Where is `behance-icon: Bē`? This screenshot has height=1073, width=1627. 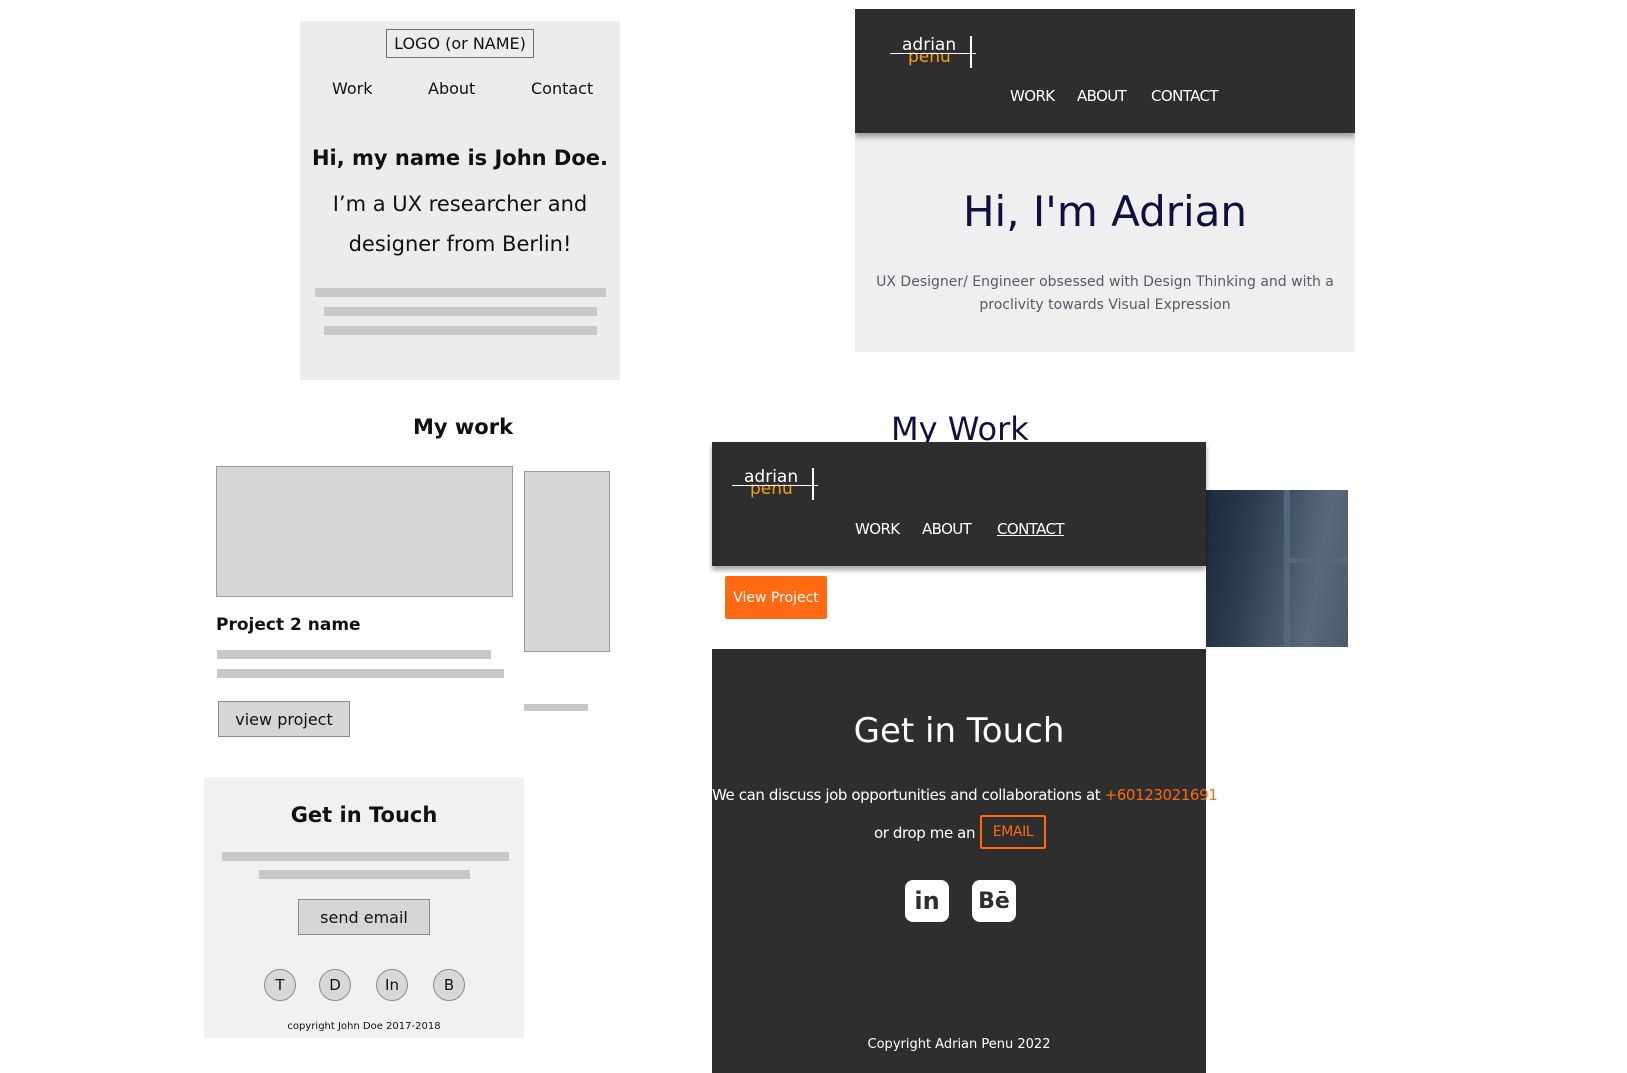
behance-icon: Bē is located at coordinates (994, 901).